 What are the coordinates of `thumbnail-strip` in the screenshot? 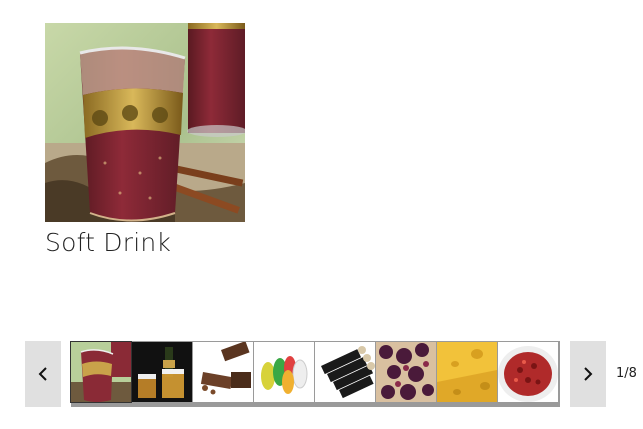 It's located at (315, 374).